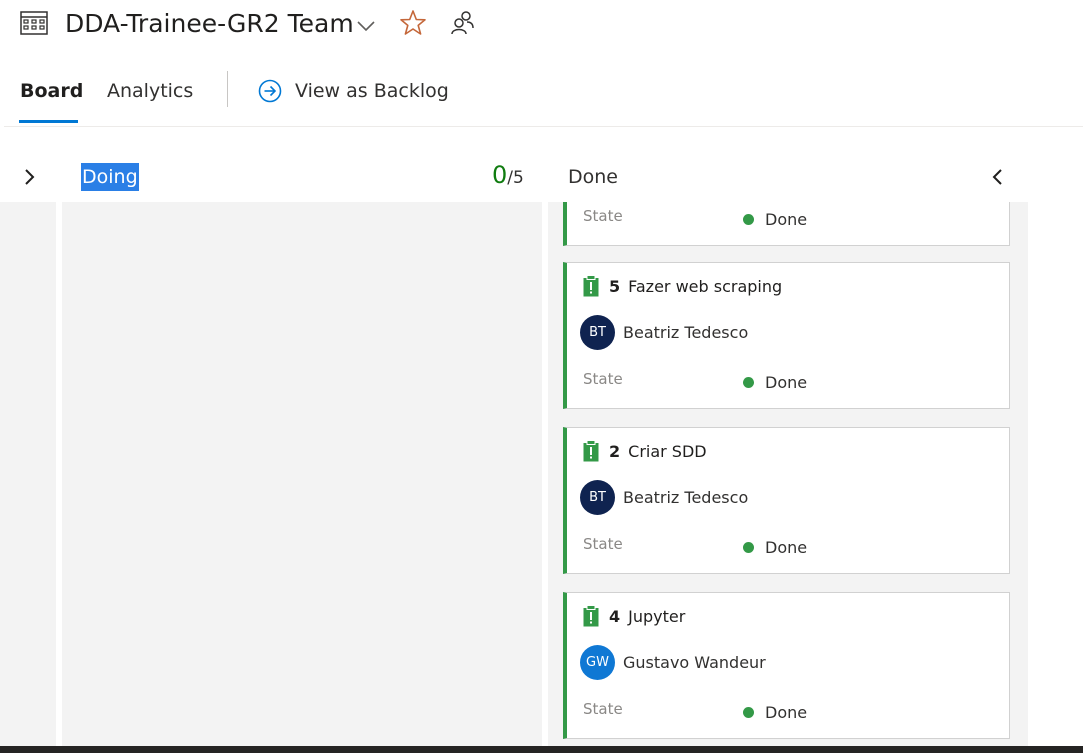 Image resolution: width=1083 pixels, height=753 pixels. I want to click on work-item-card: 4 Jupyter GW Gustavo Wandeur State Done, so click(786, 665).